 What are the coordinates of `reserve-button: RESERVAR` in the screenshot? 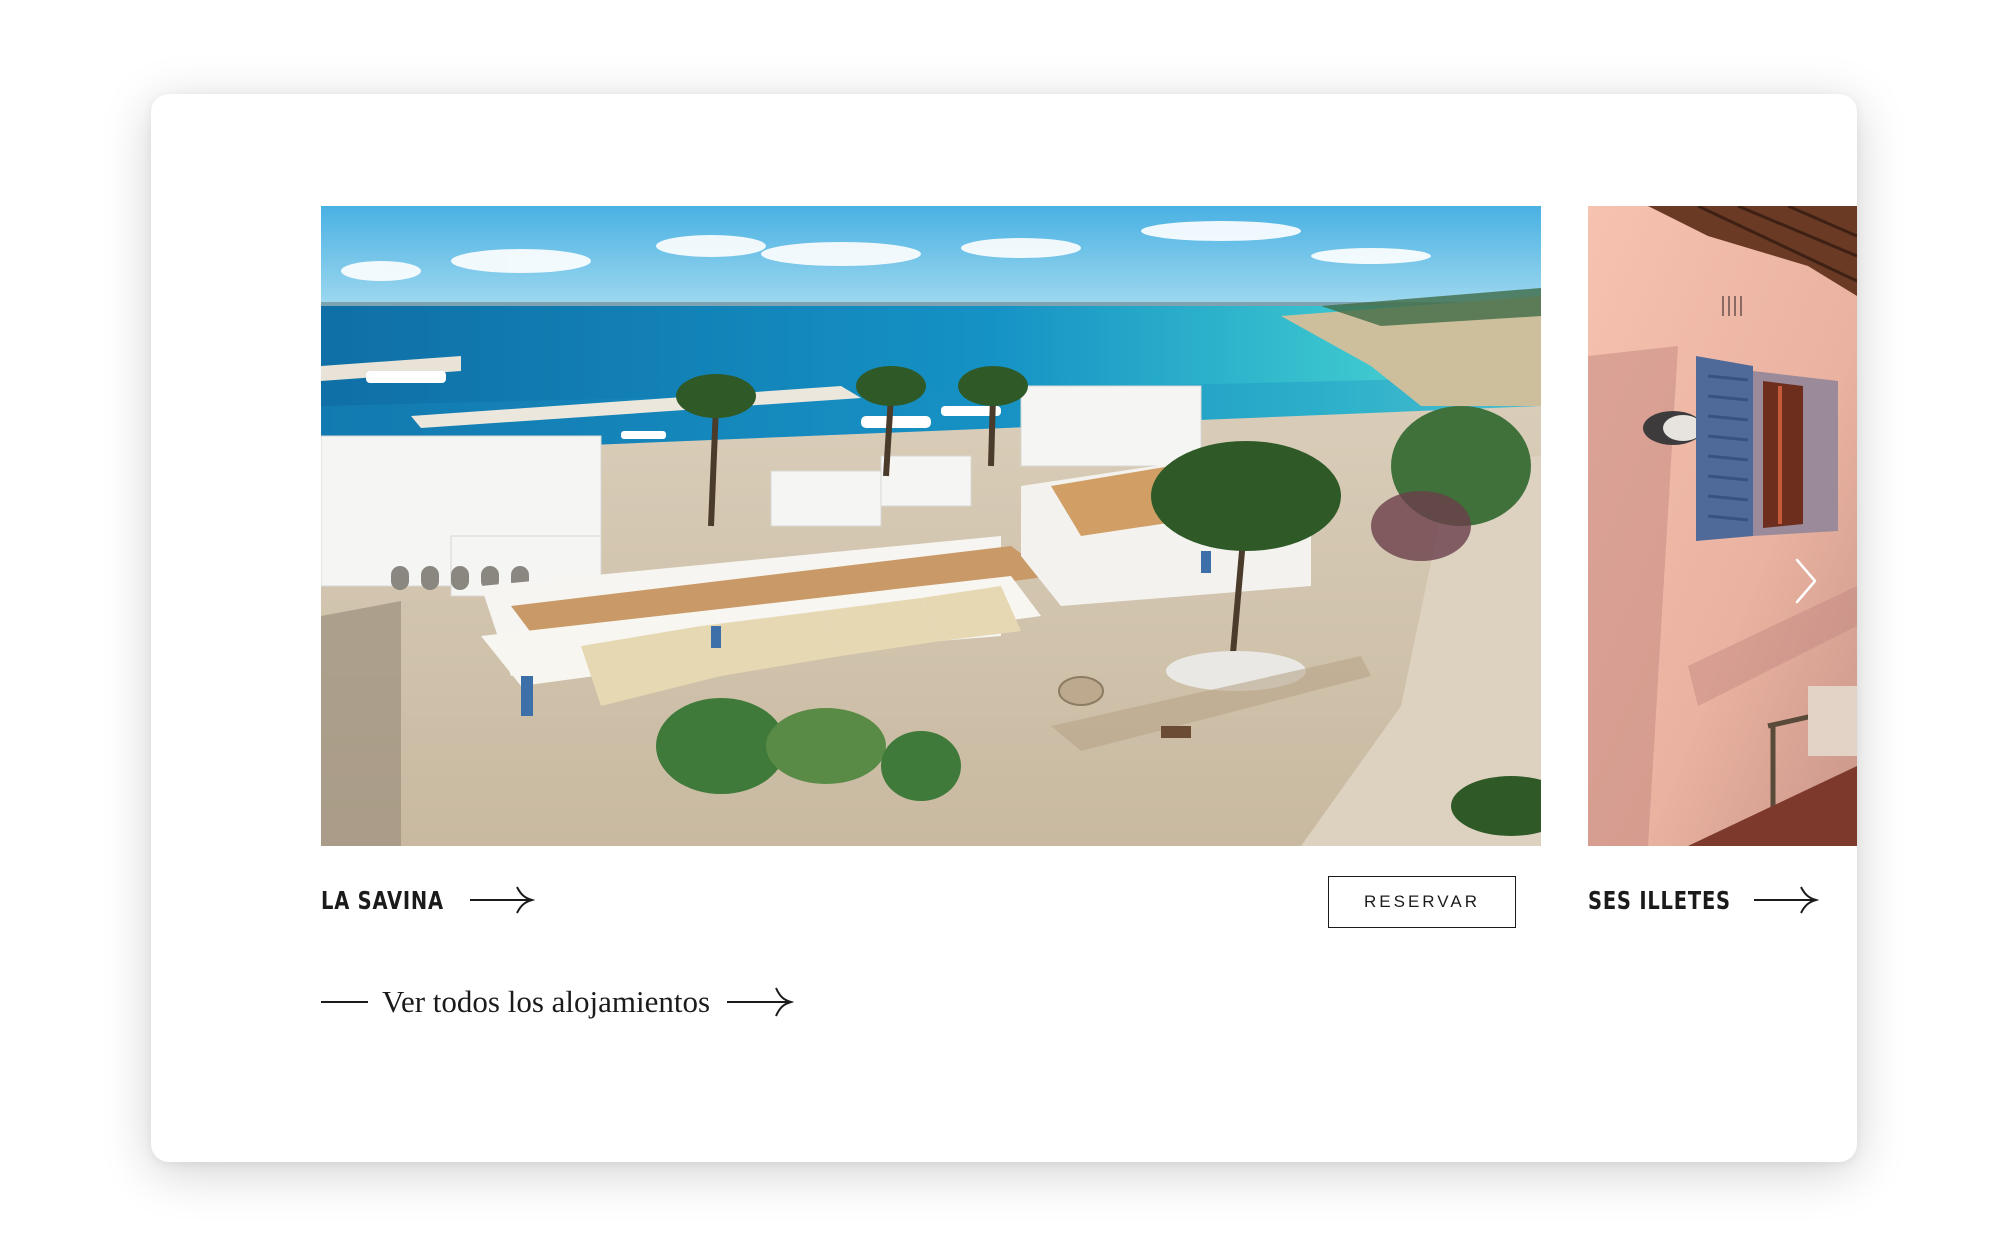 It's located at (1422, 902).